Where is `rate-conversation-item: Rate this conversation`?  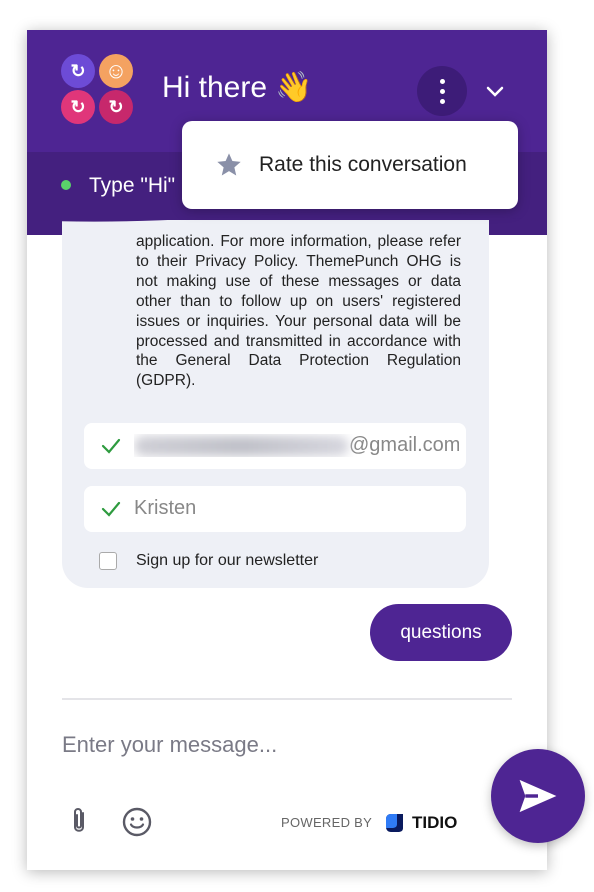
rate-conversation-item: Rate this conversation is located at coordinates (363, 165).